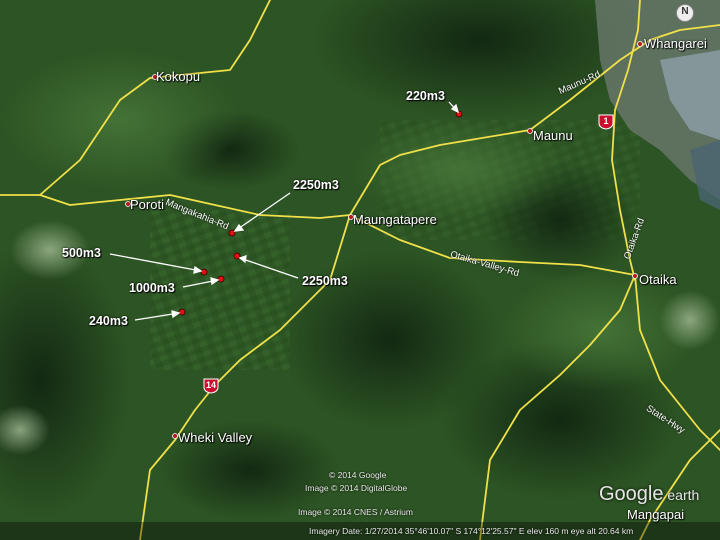 The height and width of the screenshot is (540, 720). Describe the element at coordinates (358, 475) in the screenshot. I see `credit-google: © 2014 Google` at that location.